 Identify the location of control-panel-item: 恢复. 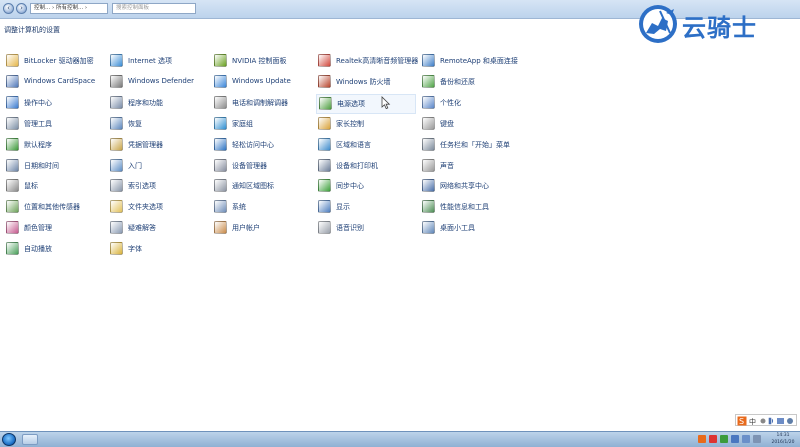
(160, 125).